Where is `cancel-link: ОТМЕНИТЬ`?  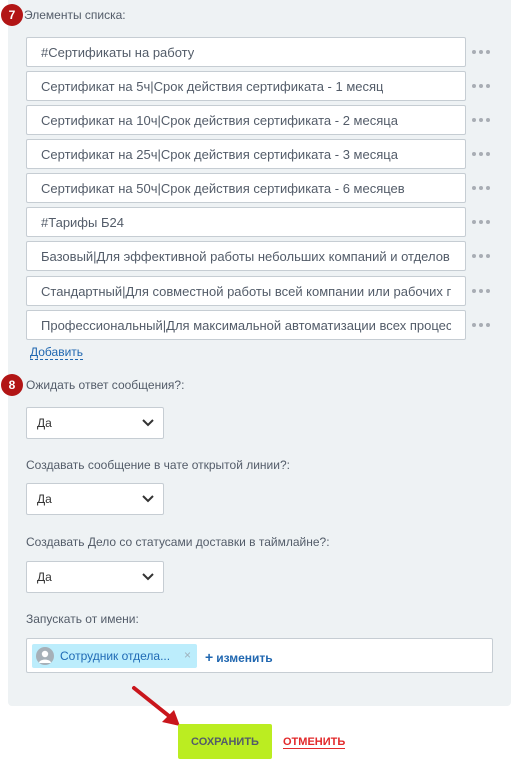 cancel-link: ОТМЕНИТЬ is located at coordinates (314, 742).